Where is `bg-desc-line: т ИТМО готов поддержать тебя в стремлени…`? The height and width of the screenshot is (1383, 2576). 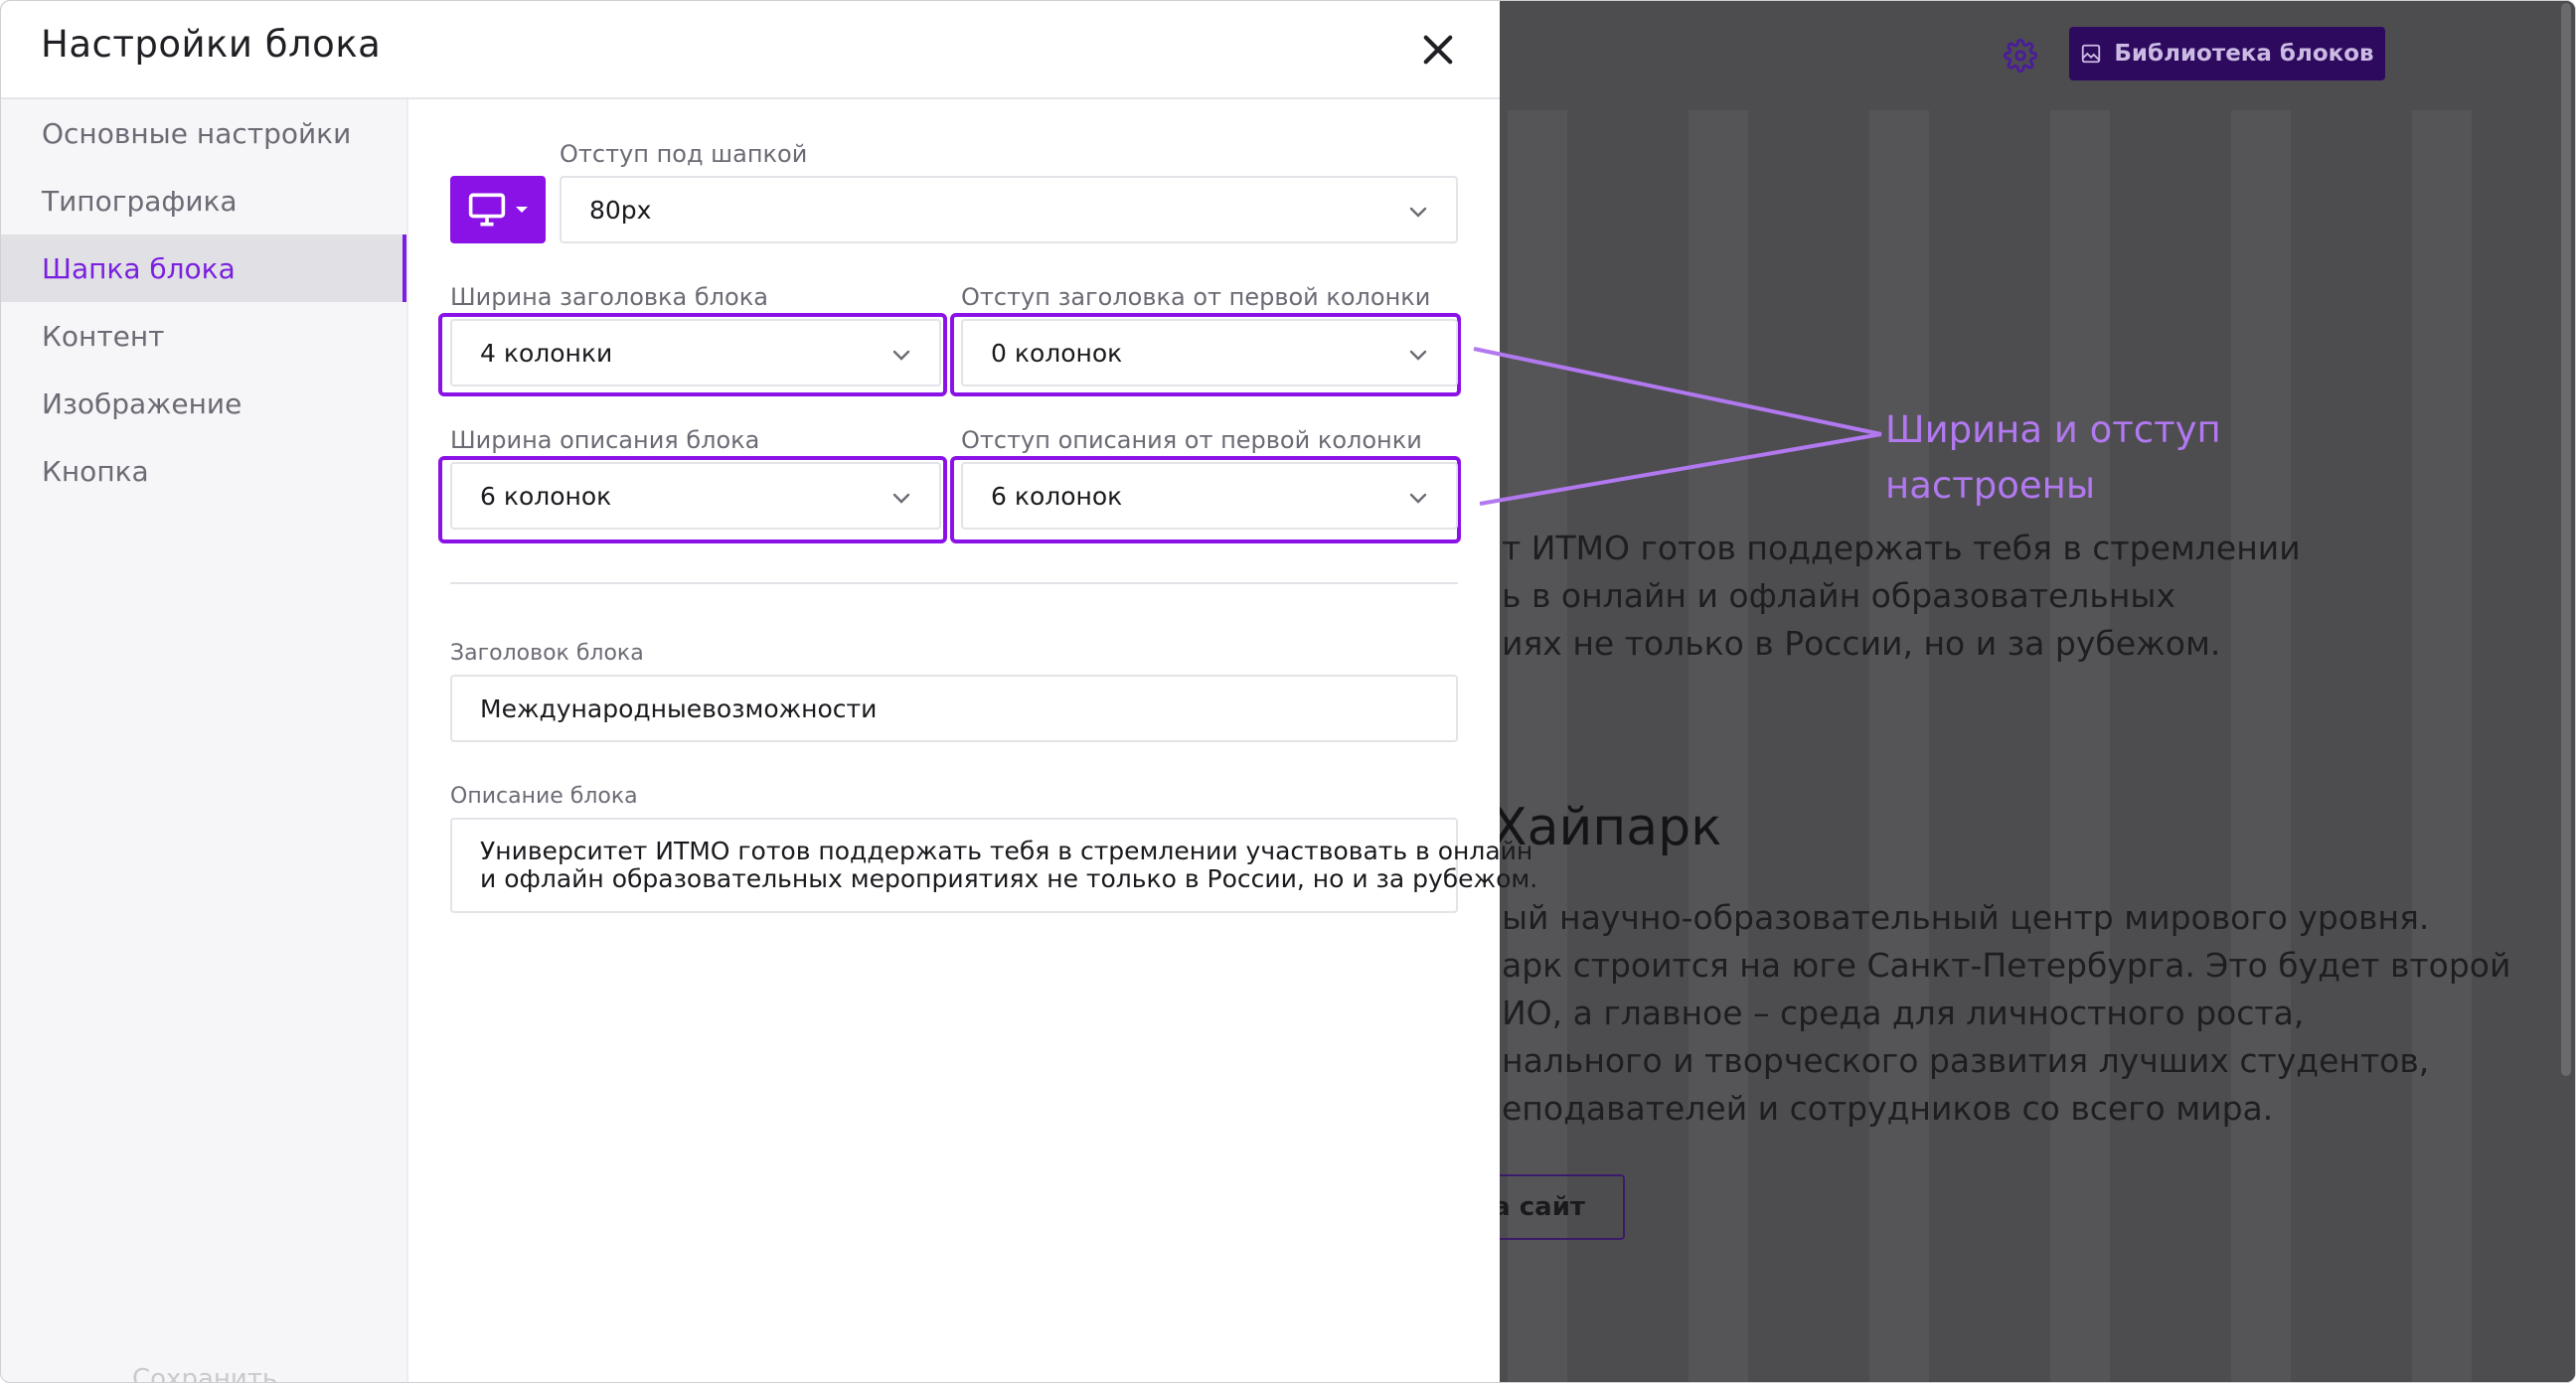 bg-desc-line: т ИТМО готов поддержать тебя в стремлени… is located at coordinates (1901, 548).